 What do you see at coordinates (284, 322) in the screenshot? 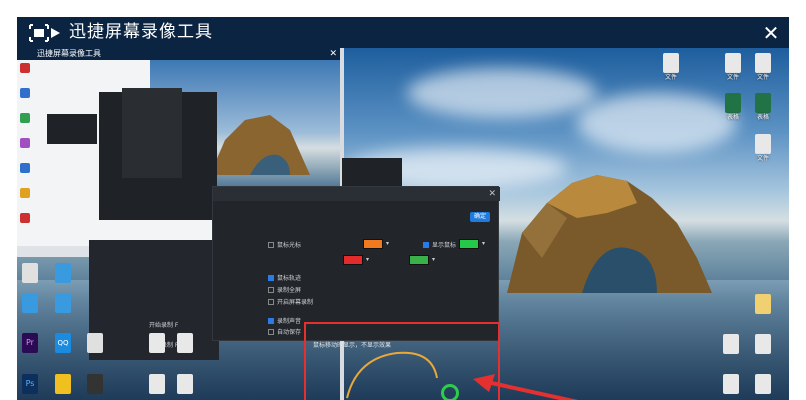
I see `option-record-audio: 录制声音` at bounding box center [284, 322].